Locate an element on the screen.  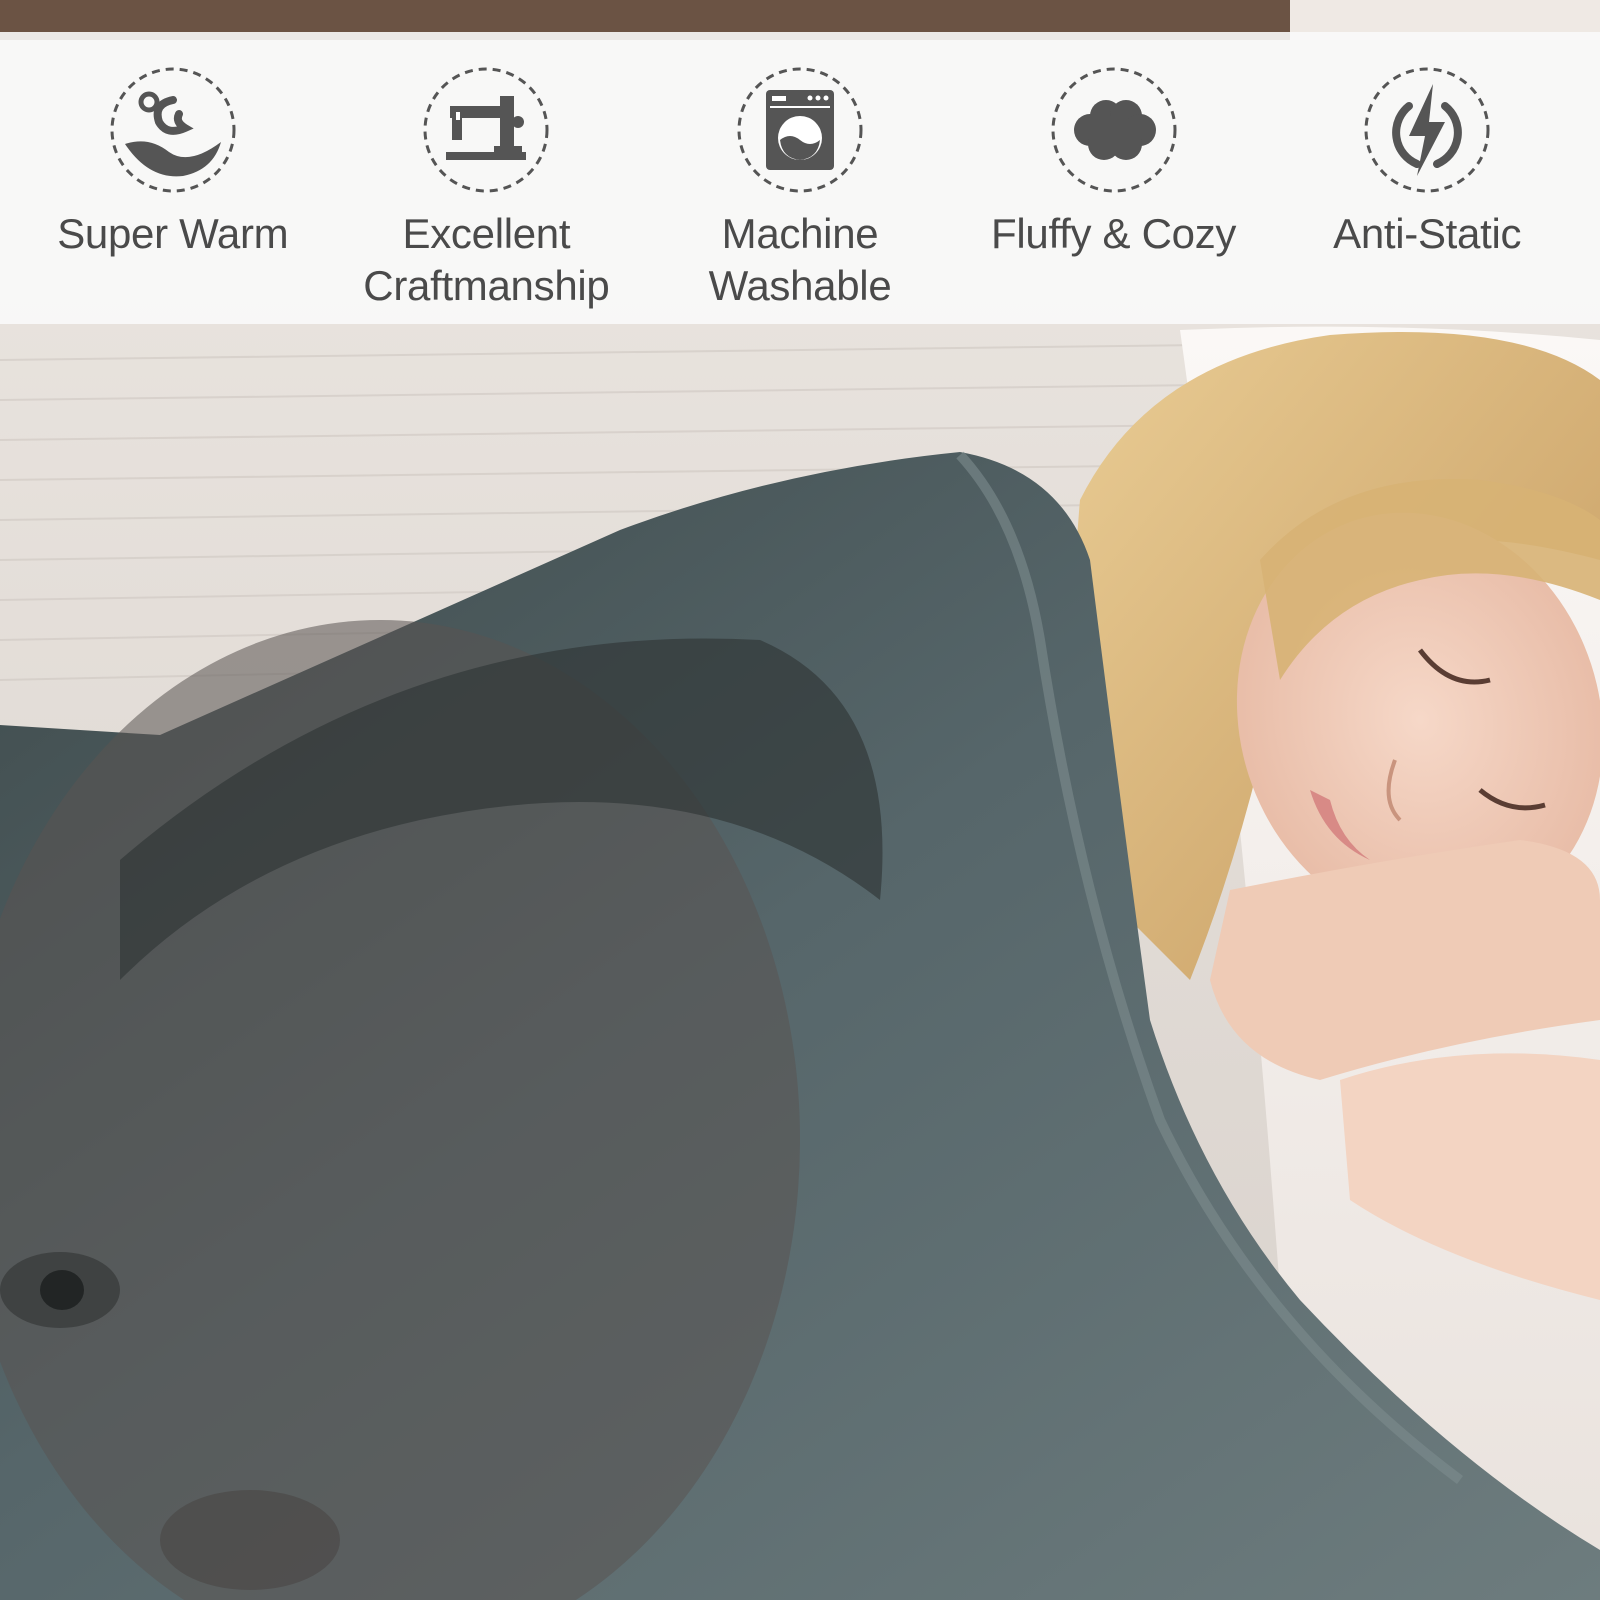
feature-super-warm: Super Warm is located at coordinates (173, 146).